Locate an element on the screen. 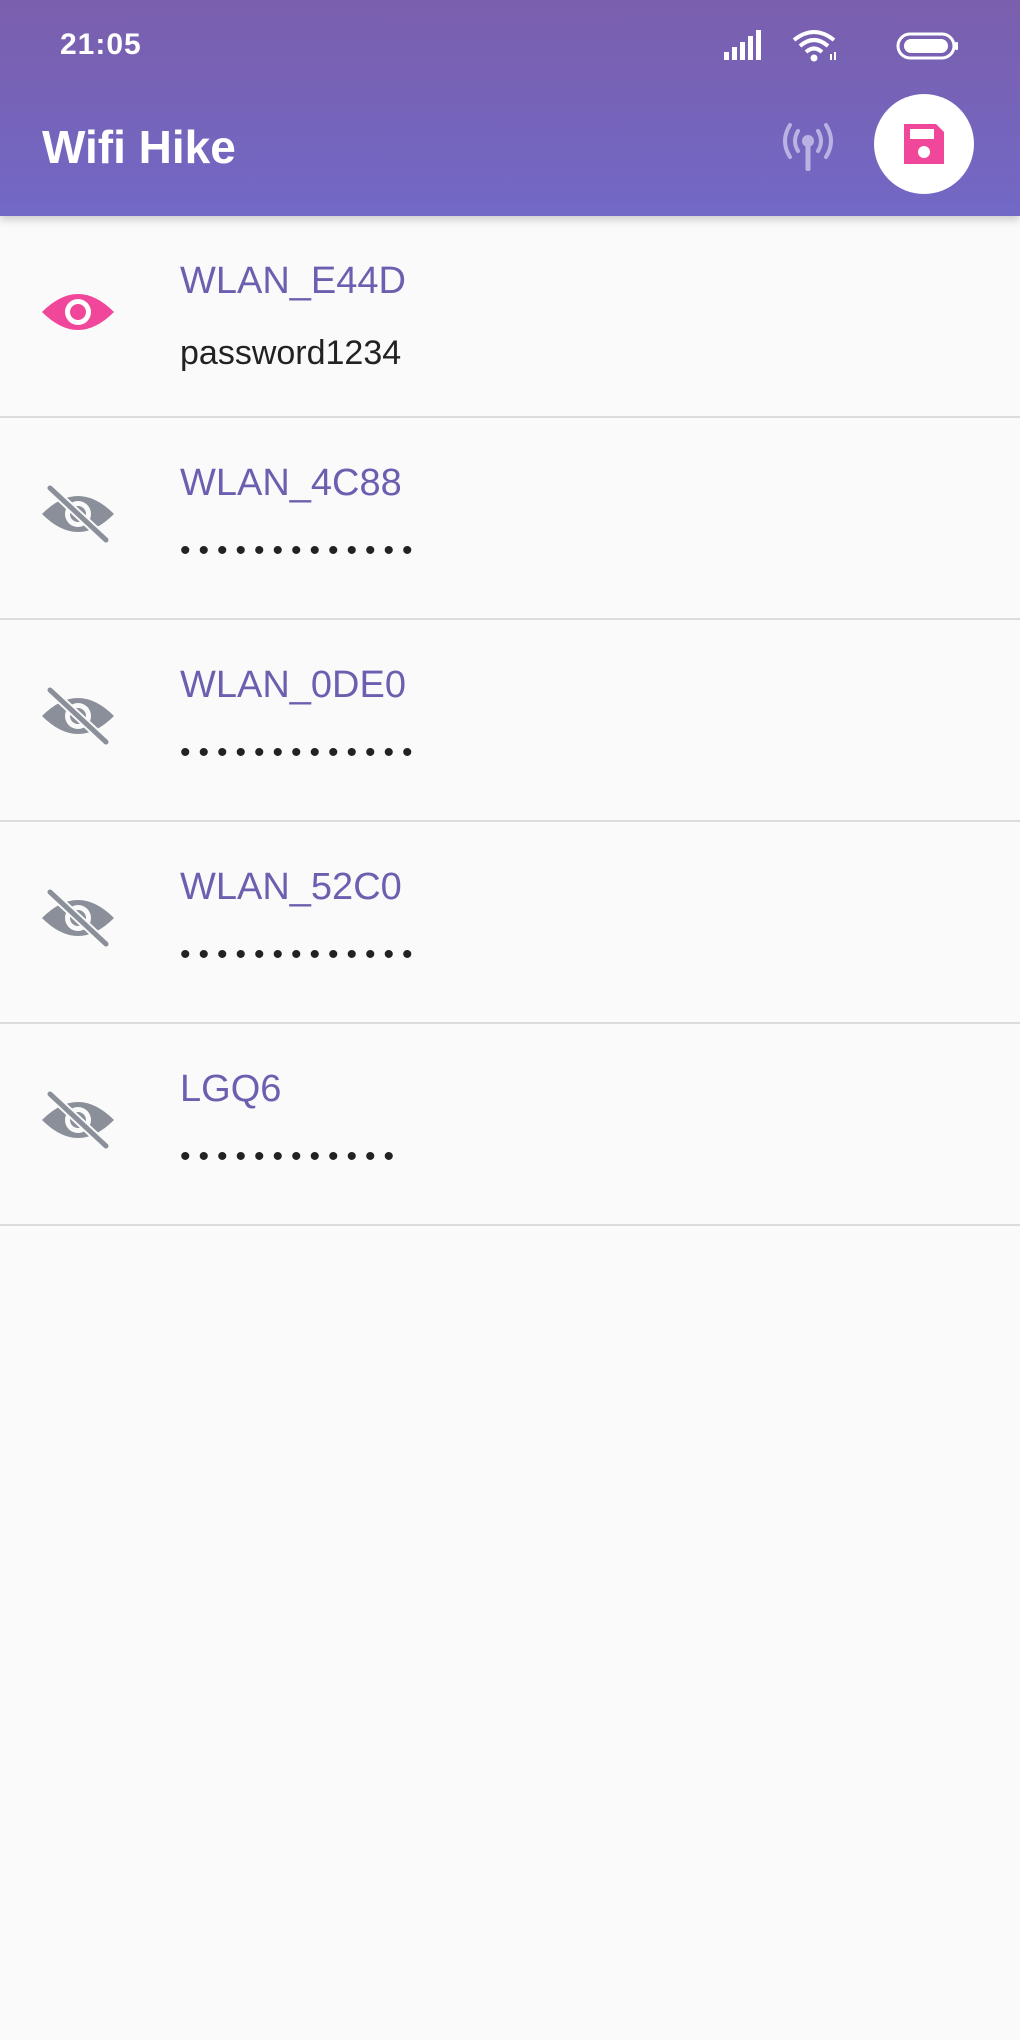 Image resolution: width=1020 pixels, height=2040 pixels. network-password: •••••••••••• is located at coordinates (291, 1156).